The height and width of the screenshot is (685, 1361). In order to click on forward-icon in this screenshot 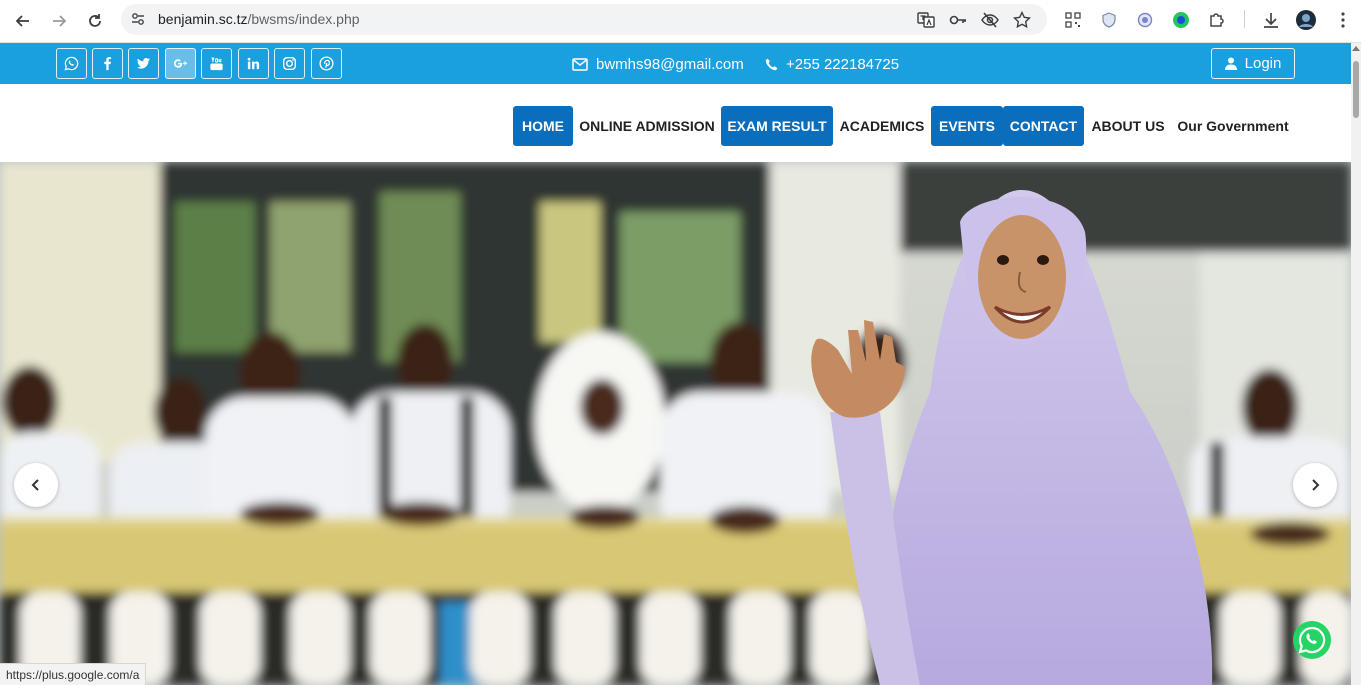, I will do `click(59, 21)`.